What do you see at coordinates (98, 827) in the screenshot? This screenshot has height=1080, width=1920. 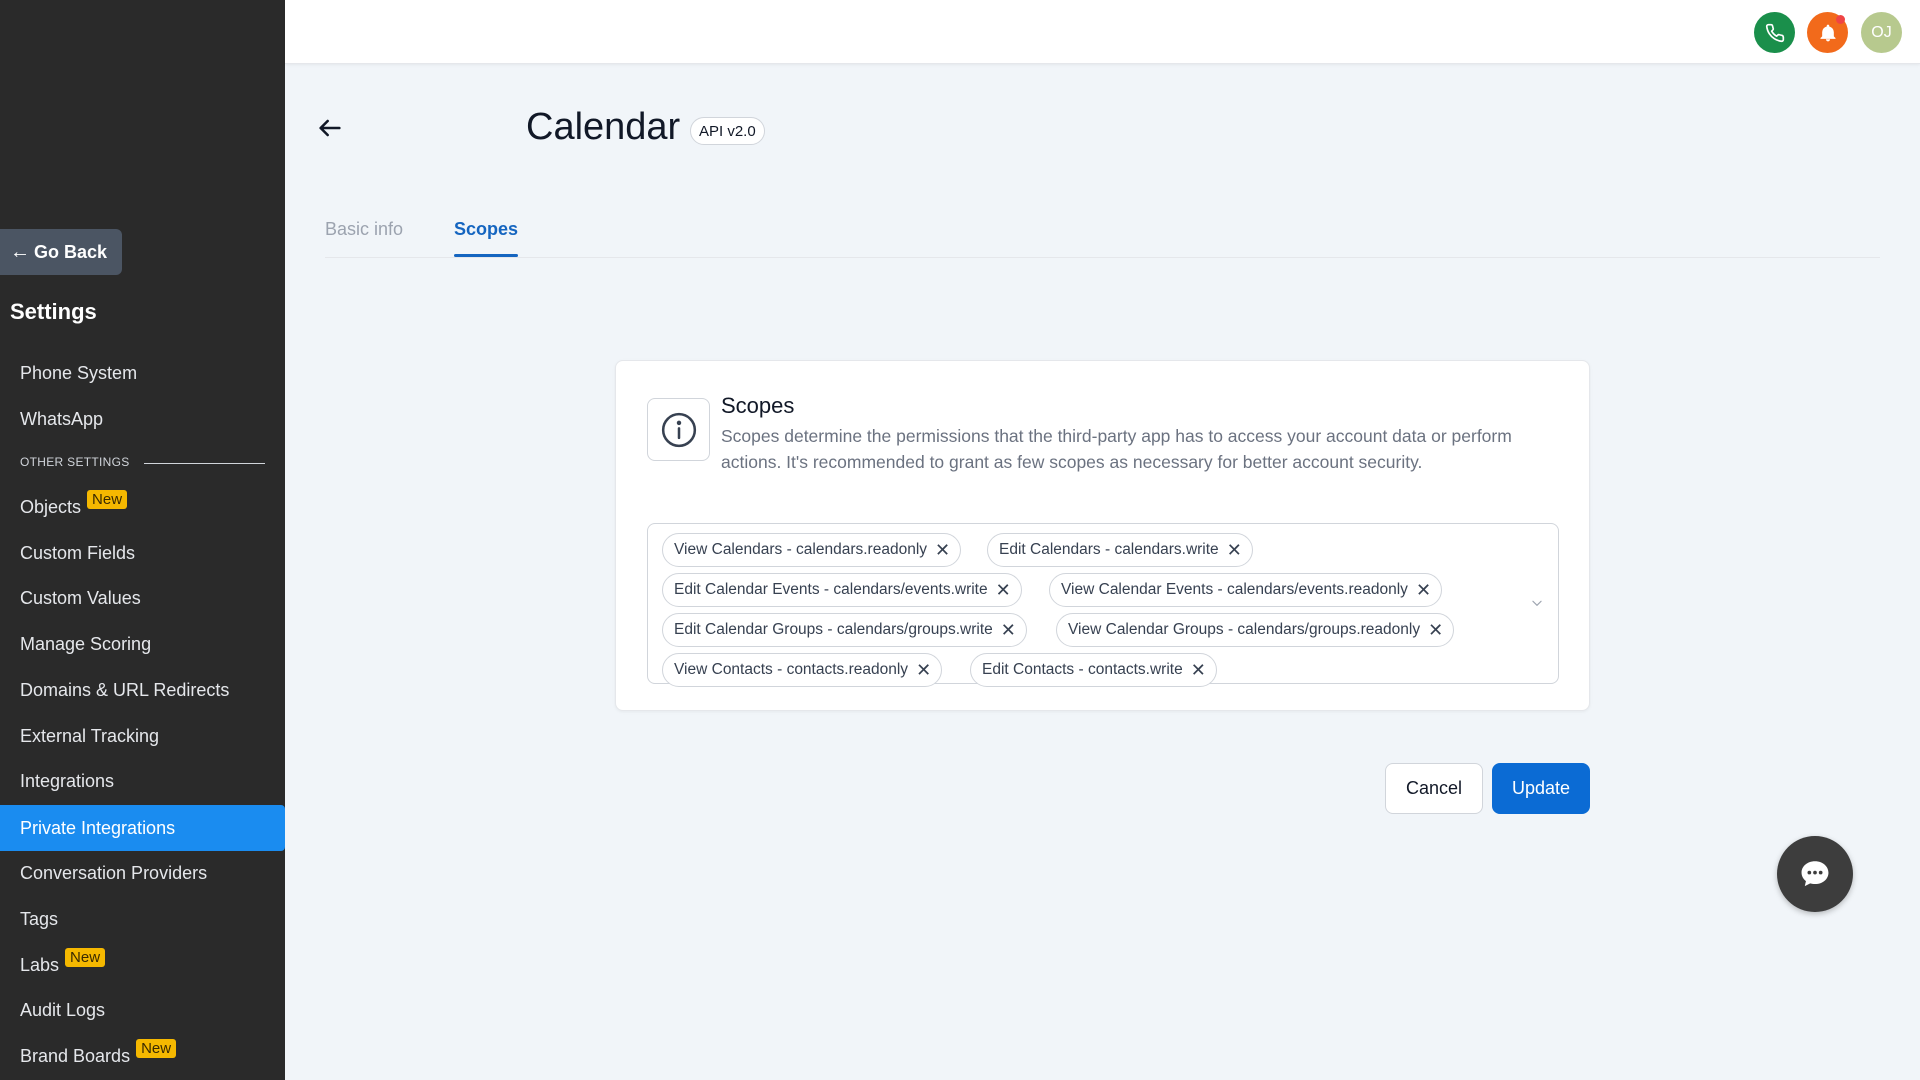 I see `sidebar-item-label: Private Integrations` at bounding box center [98, 827].